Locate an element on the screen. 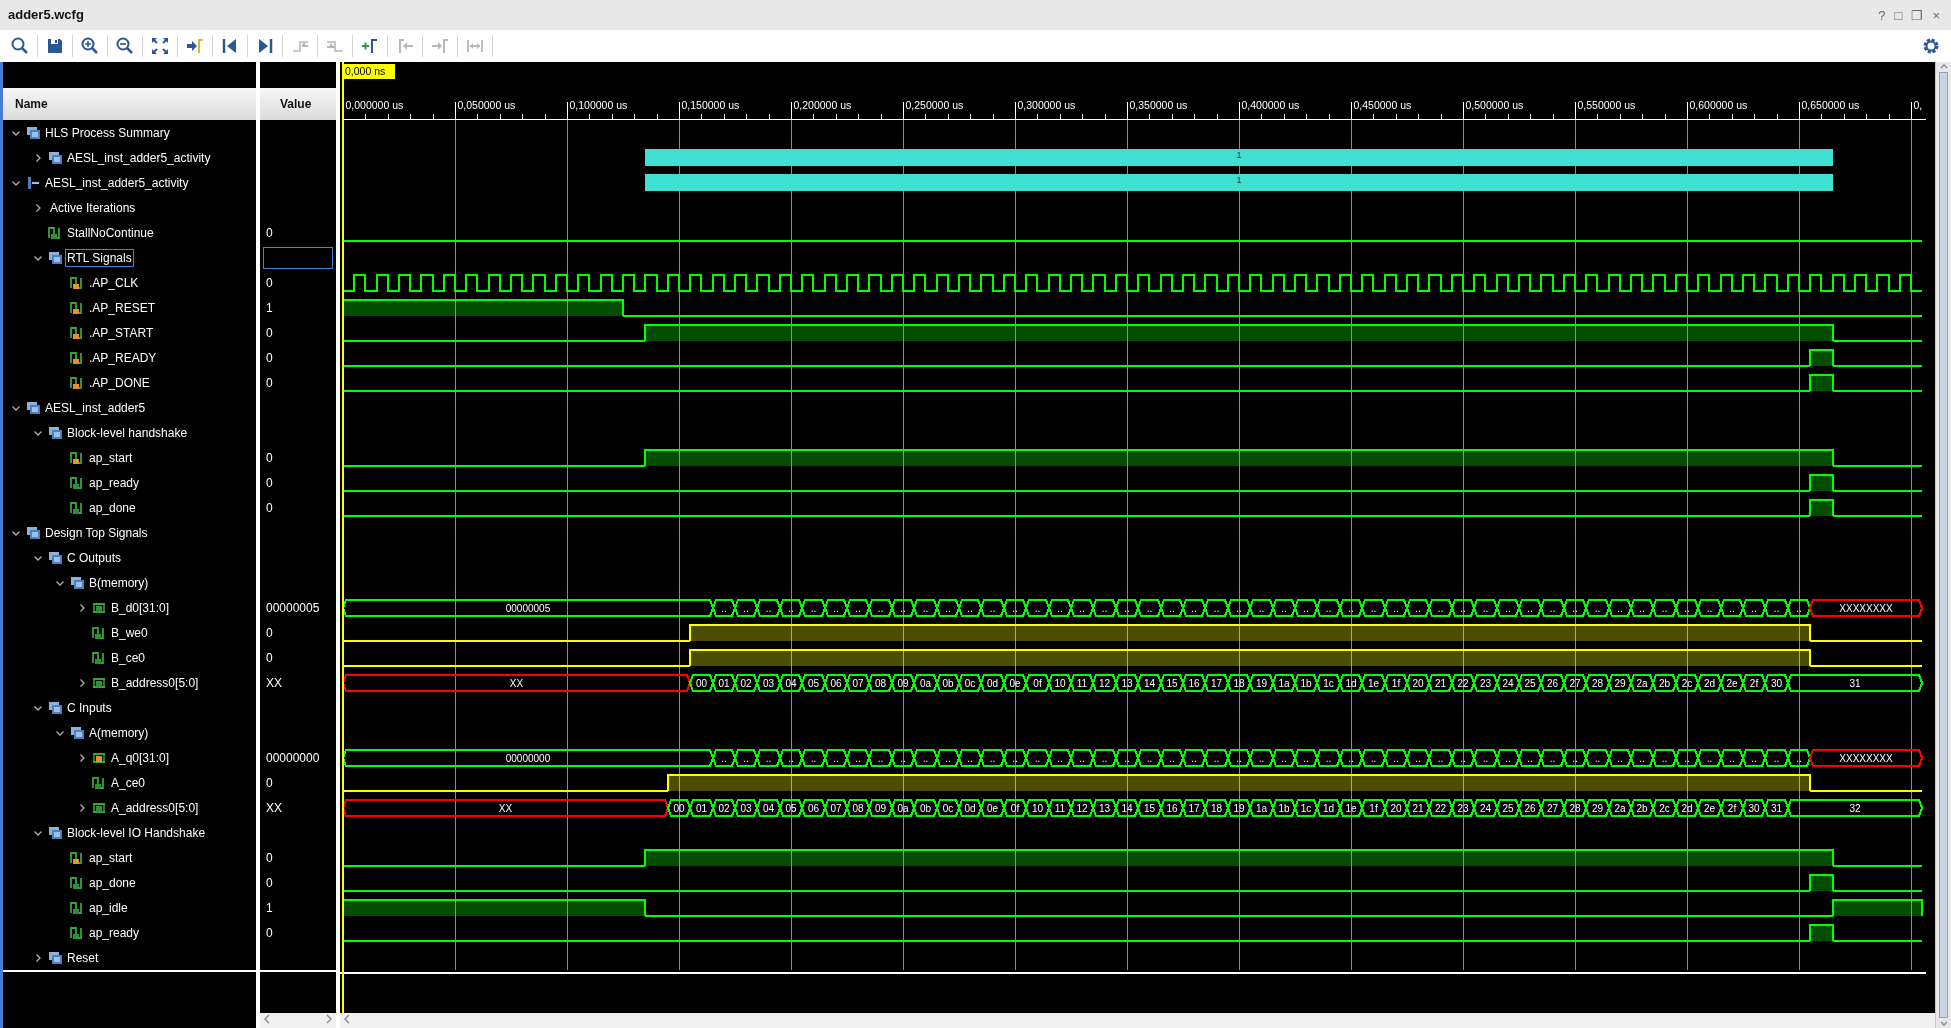  tree-item: Block-level handshake is located at coordinates (127, 432).